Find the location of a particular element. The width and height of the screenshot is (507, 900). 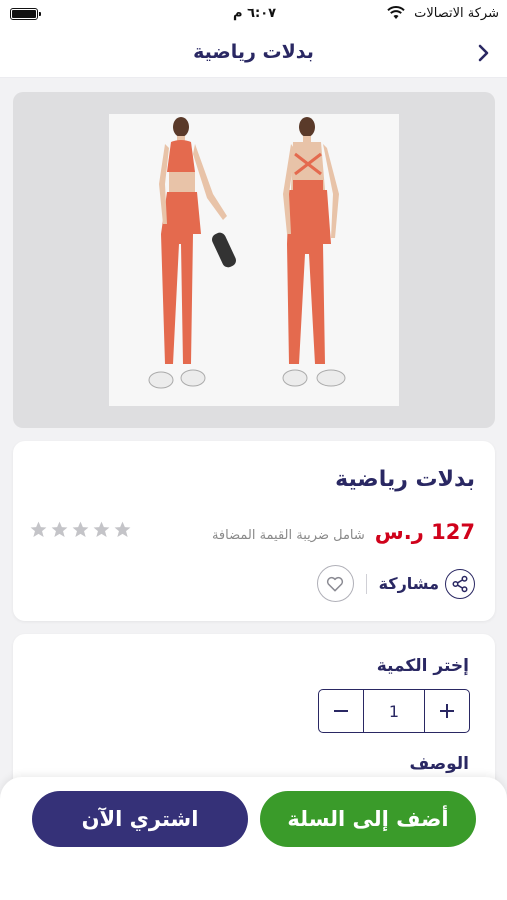

quantity-value: 1 is located at coordinates (394, 711).